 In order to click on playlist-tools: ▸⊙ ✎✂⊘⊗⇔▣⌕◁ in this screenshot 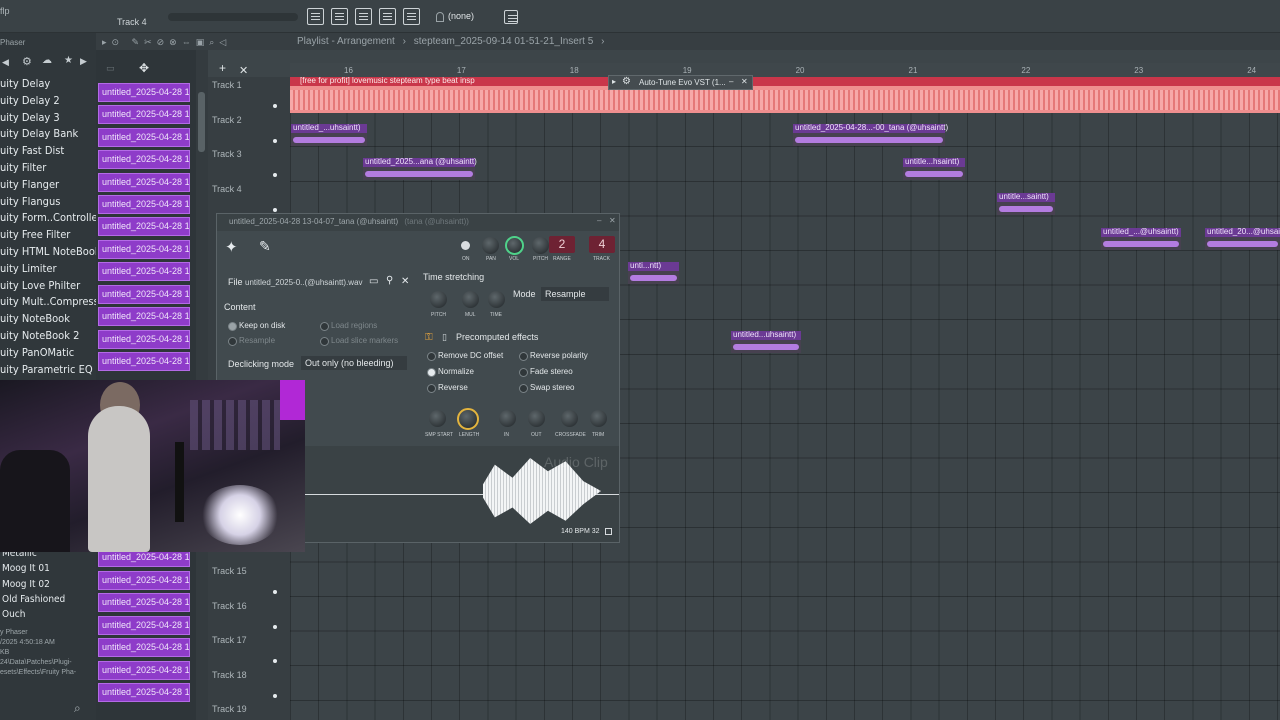, I will do `click(166, 42)`.